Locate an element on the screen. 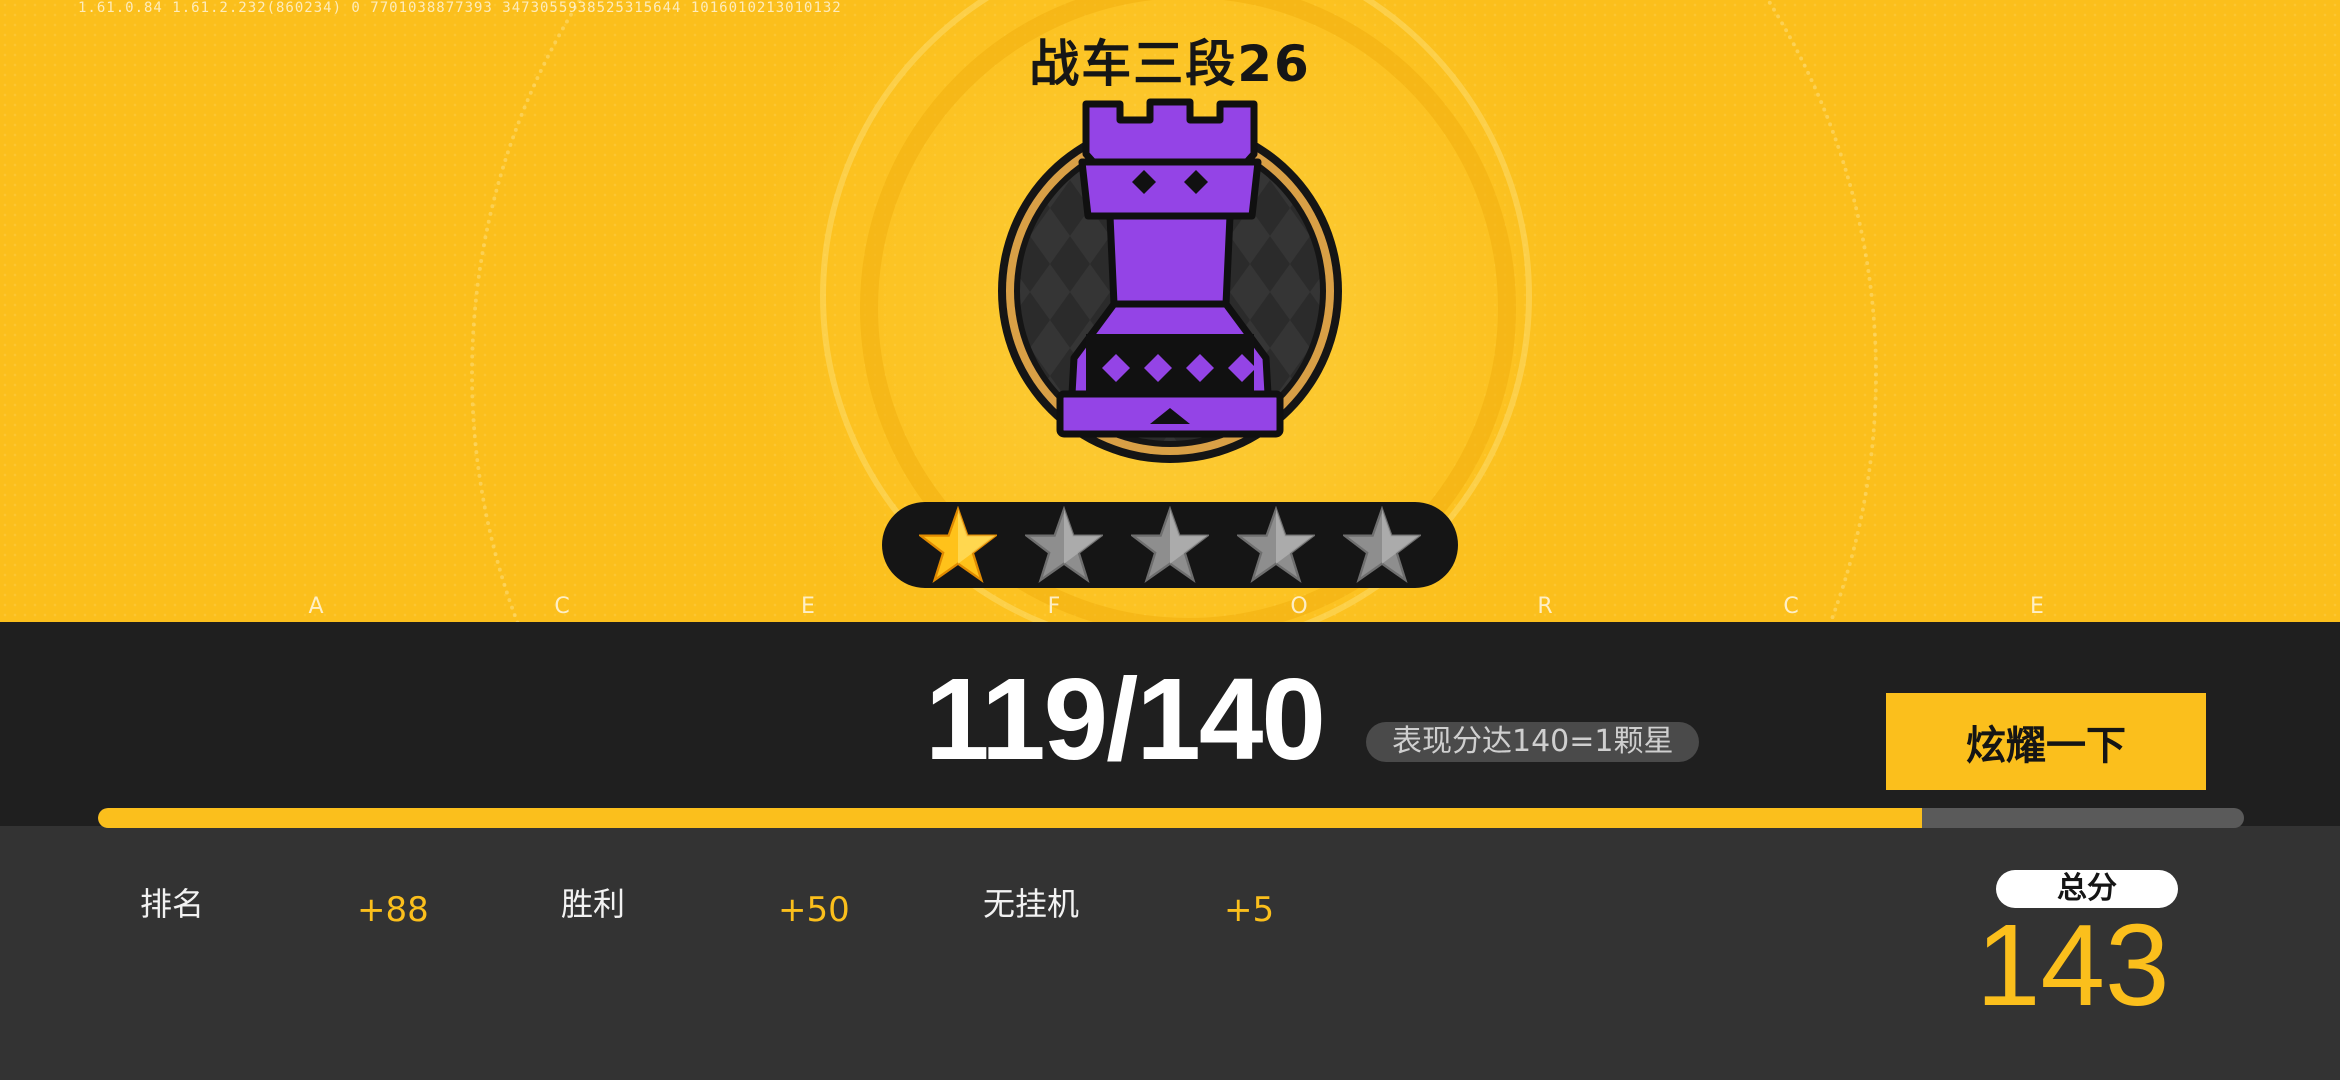  total-score-value: 143 is located at coordinates (2073, 965).